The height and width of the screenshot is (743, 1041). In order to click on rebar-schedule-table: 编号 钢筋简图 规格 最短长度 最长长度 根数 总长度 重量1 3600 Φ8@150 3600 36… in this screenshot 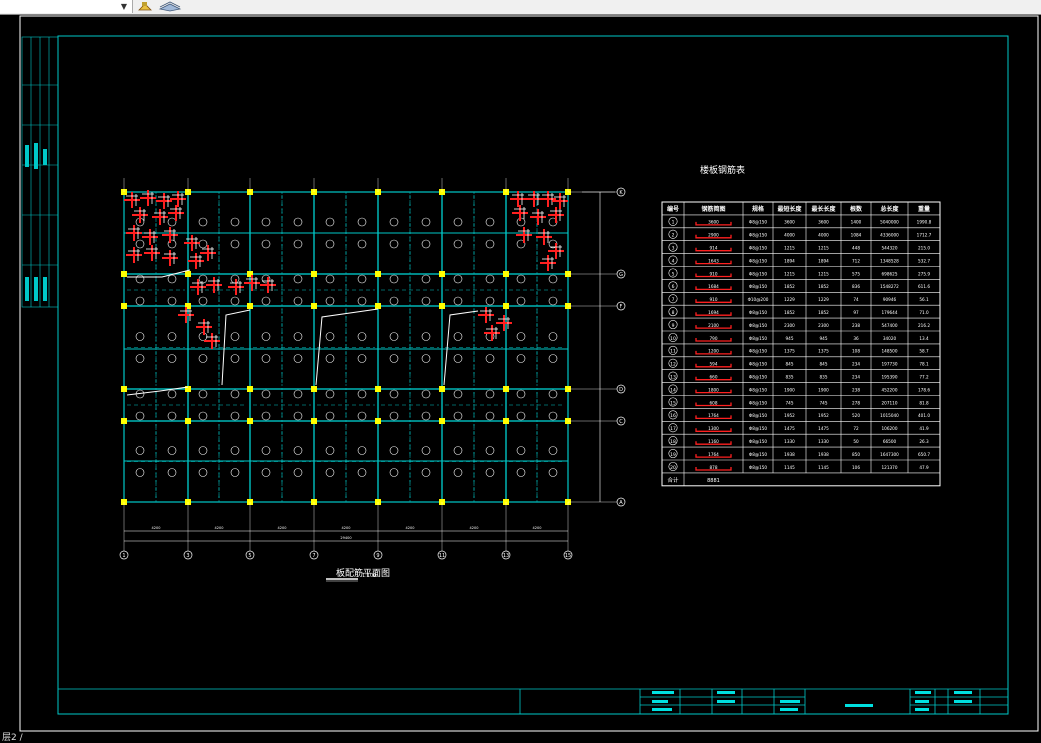, I will do `click(801, 344)`.